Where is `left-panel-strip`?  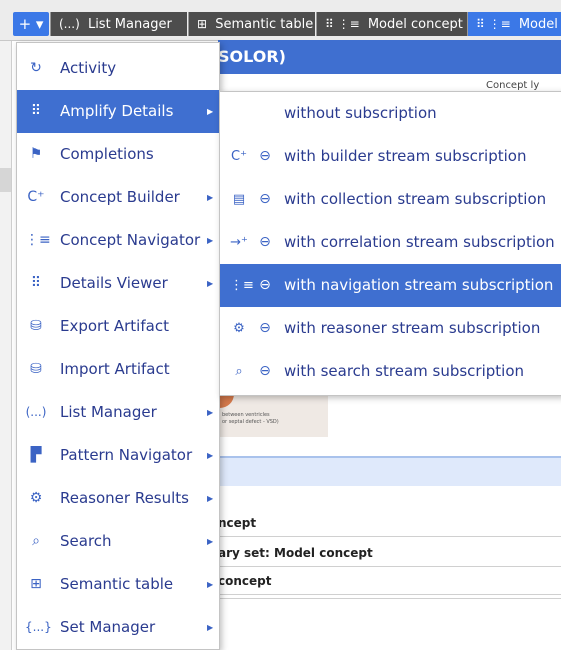
left-panel-strip is located at coordinates (6, 325).